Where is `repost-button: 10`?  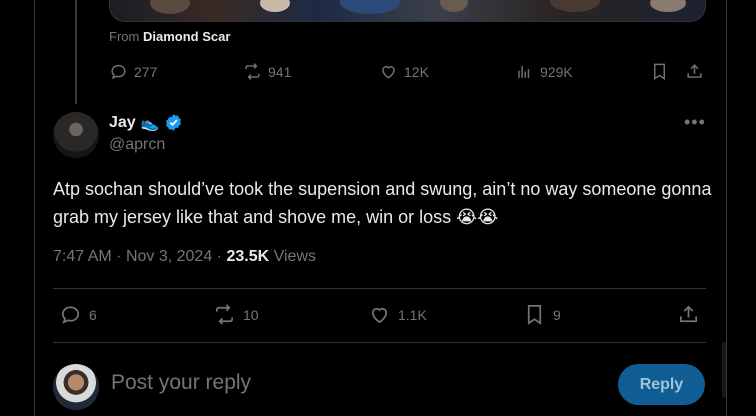 repost-button: 10 is located at coordinates (236, 314).